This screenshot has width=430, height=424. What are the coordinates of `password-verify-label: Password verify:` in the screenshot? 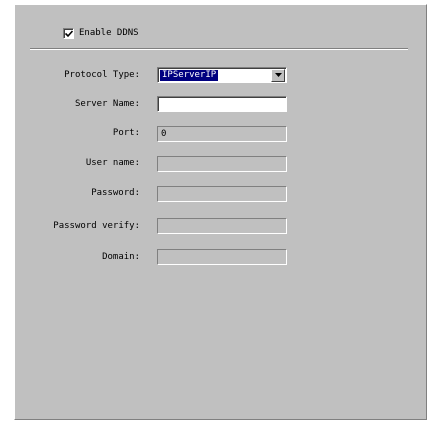 It's located at (96, 226).